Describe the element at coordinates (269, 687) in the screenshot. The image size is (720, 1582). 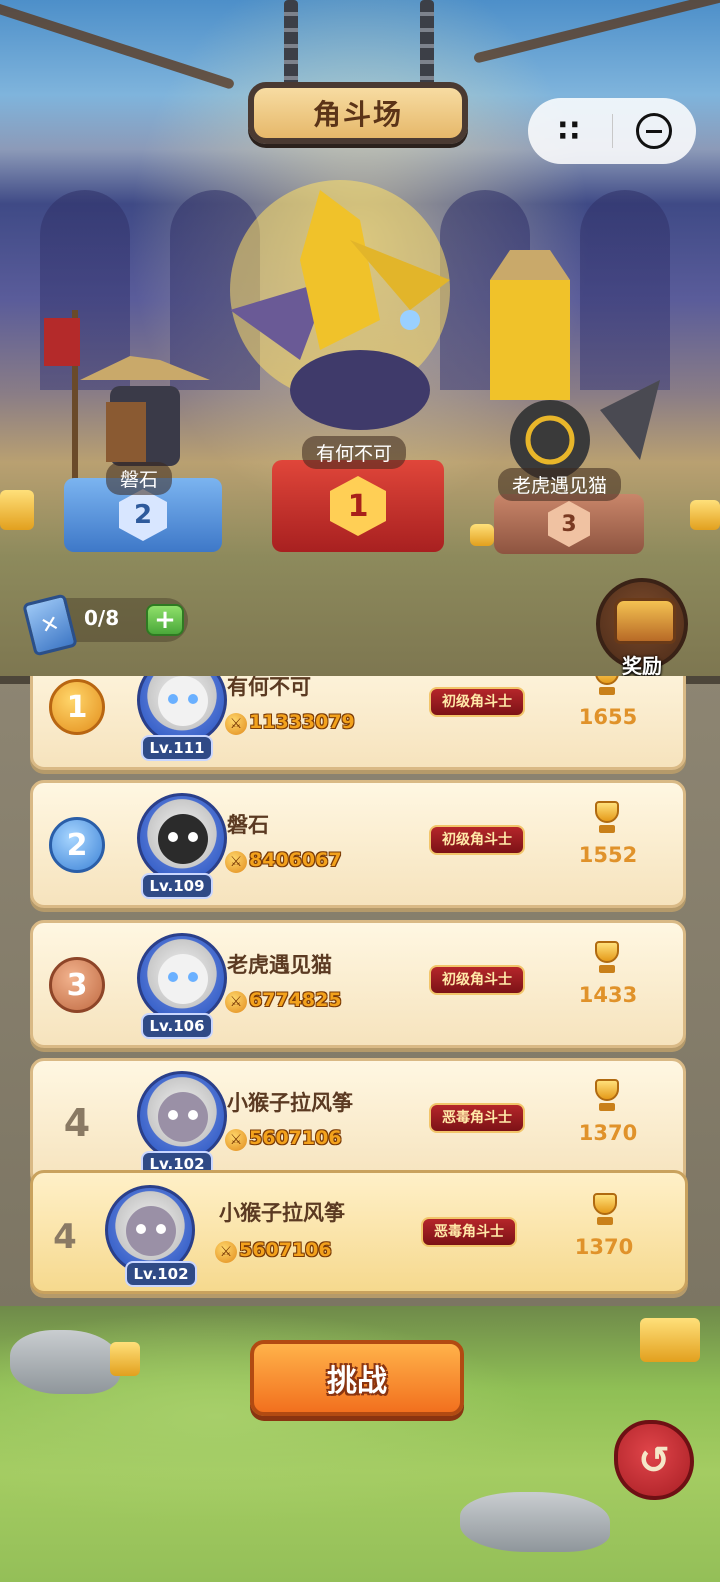
I see `player-name: 有何不可` at that location.